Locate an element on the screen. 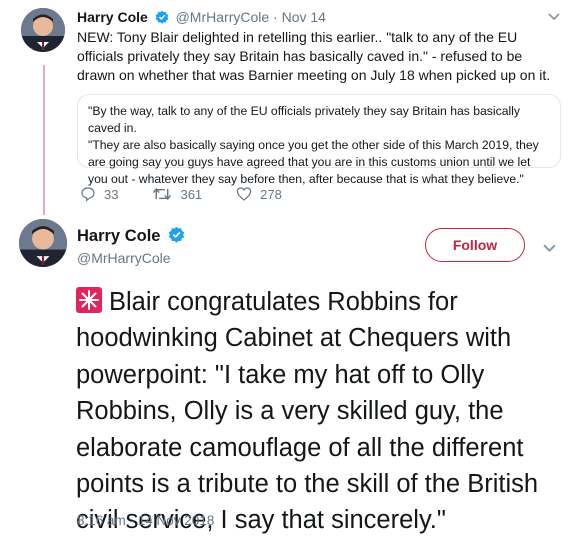  reply-count: 33 is located at coordinates (111, 194).